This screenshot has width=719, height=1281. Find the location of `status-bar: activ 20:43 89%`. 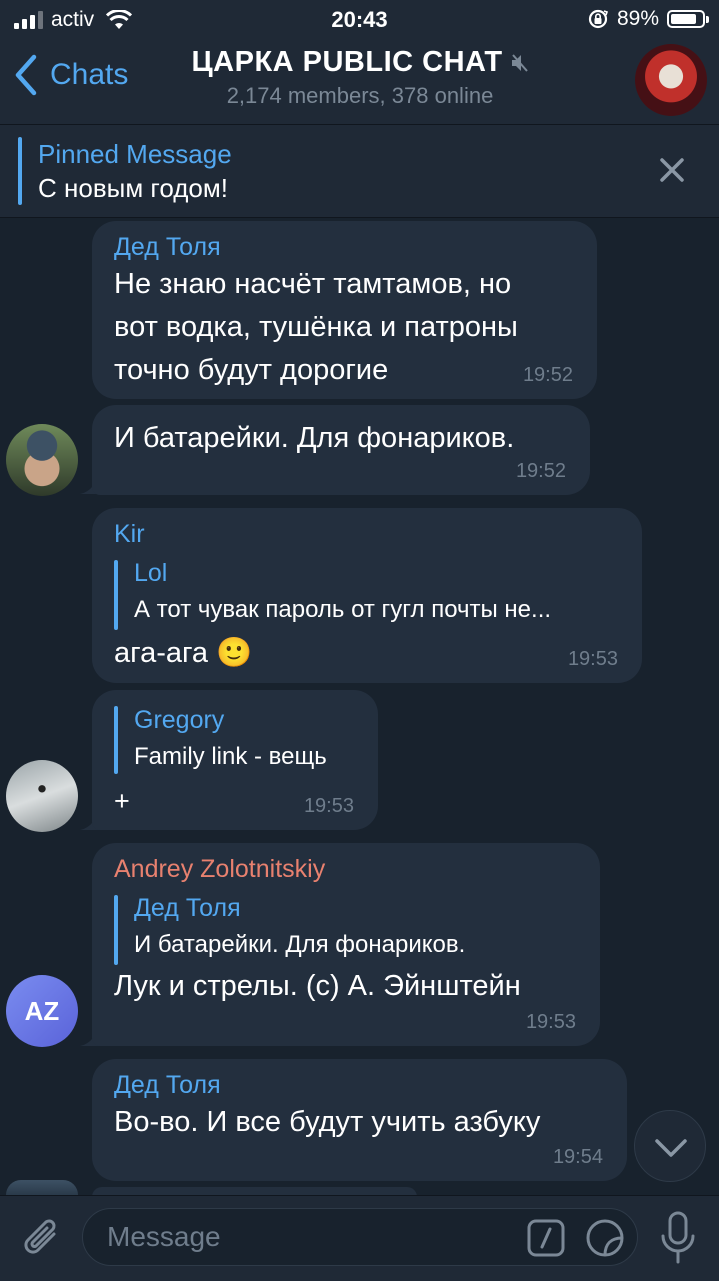

status-bar: activ 20:43 89% is located at coordinates (359, 20).